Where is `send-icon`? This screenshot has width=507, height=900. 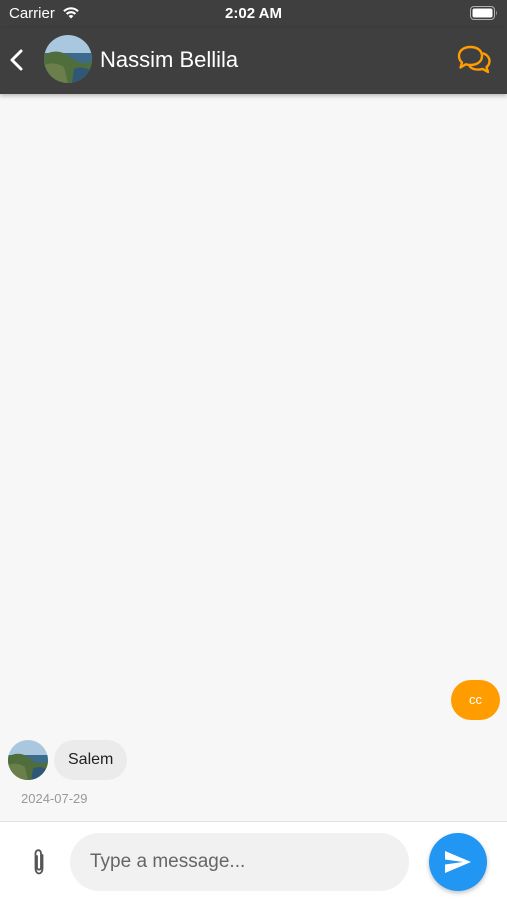 send-icon is located at coordinates (458, 862).